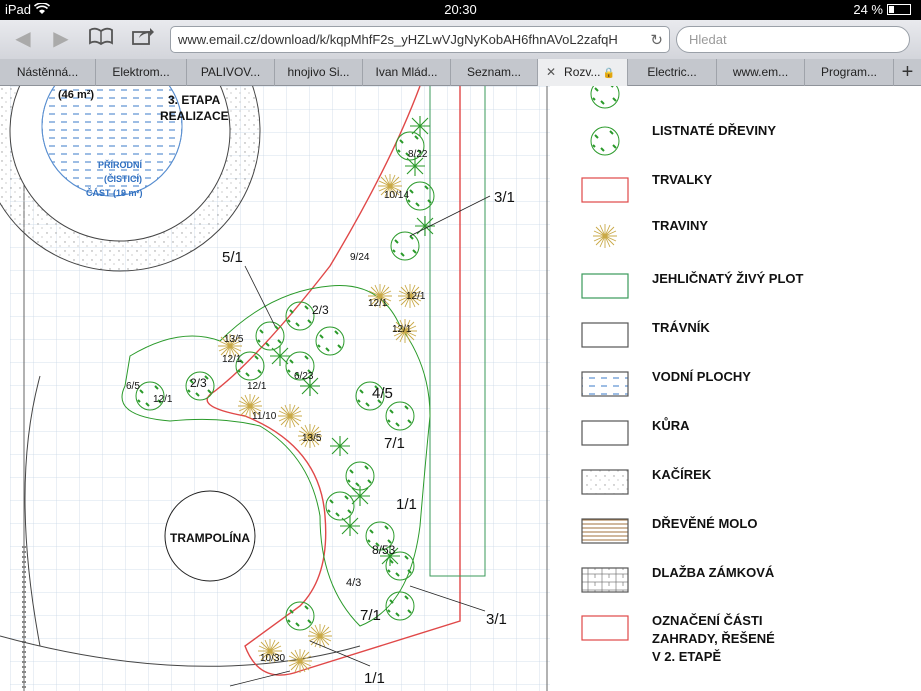 This screenshot has height=691, width=921. Describe the element at coordinates (682, 179) in the screenshot. I see `legend-label: TRVALKY` at that location.